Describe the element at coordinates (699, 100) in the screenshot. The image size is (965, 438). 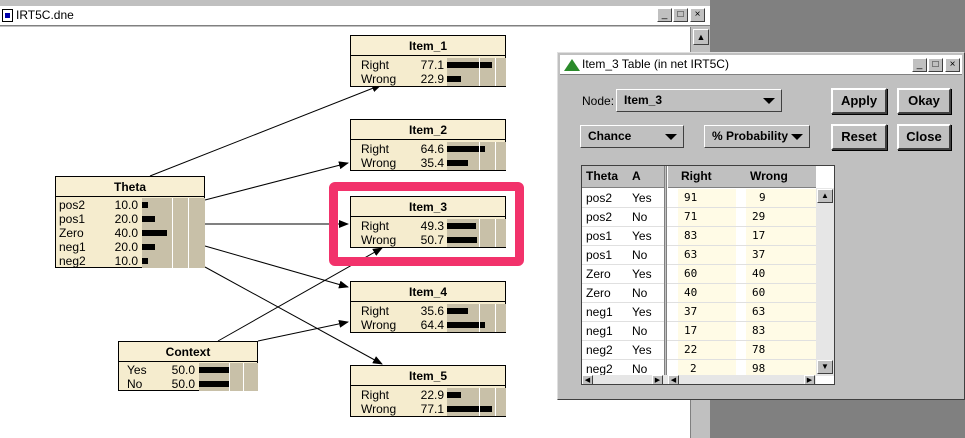
I see `node-select: Item_3` at that location.